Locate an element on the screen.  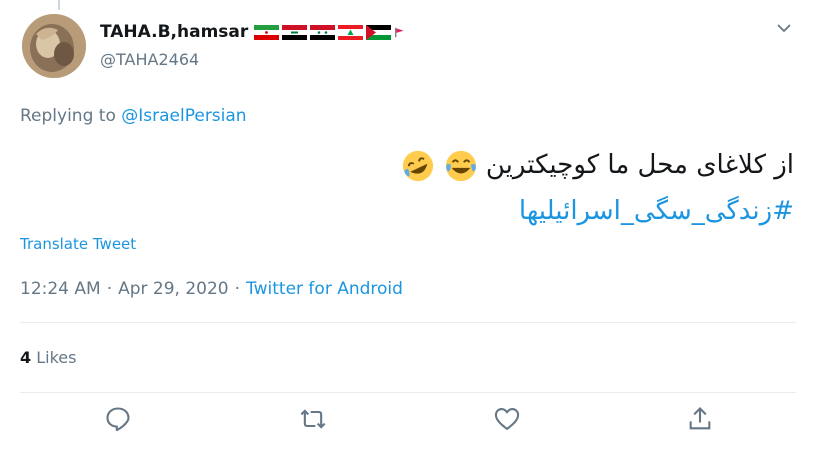
syria-flag-icon is located at coordinates (323, 32).